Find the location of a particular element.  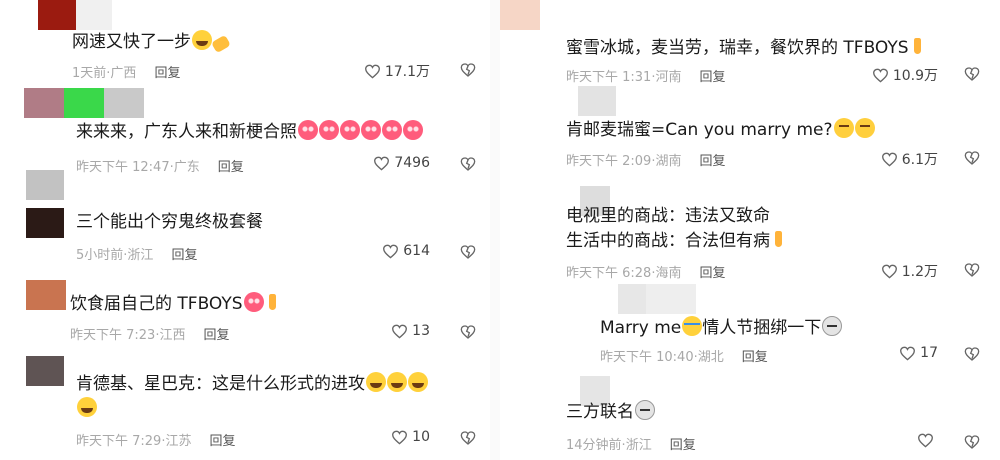

like-button is located at coordinates (927, 440).